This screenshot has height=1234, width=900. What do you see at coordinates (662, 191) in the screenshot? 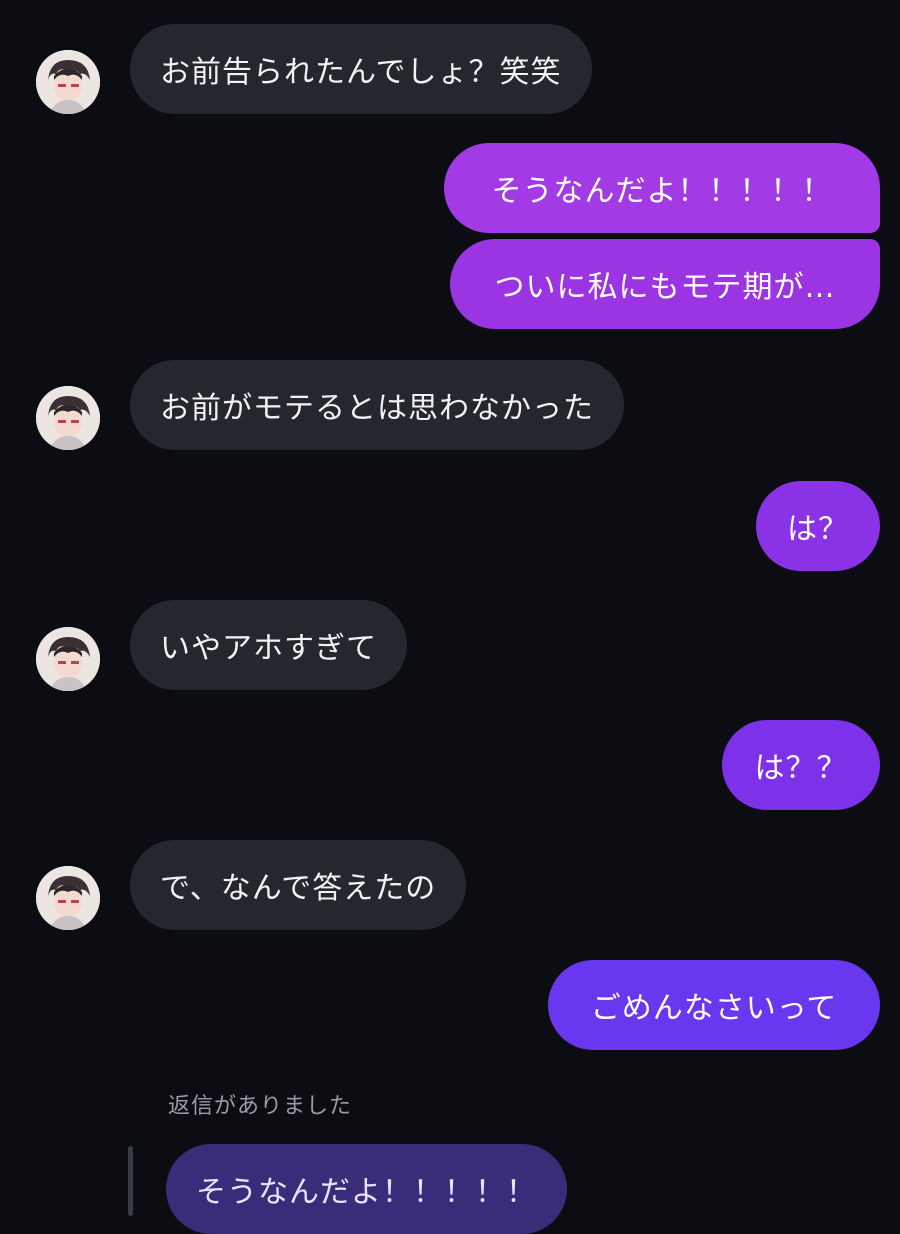
I see `message-text: そうなんだよ！！！！！` at bounding box center [662, 191].